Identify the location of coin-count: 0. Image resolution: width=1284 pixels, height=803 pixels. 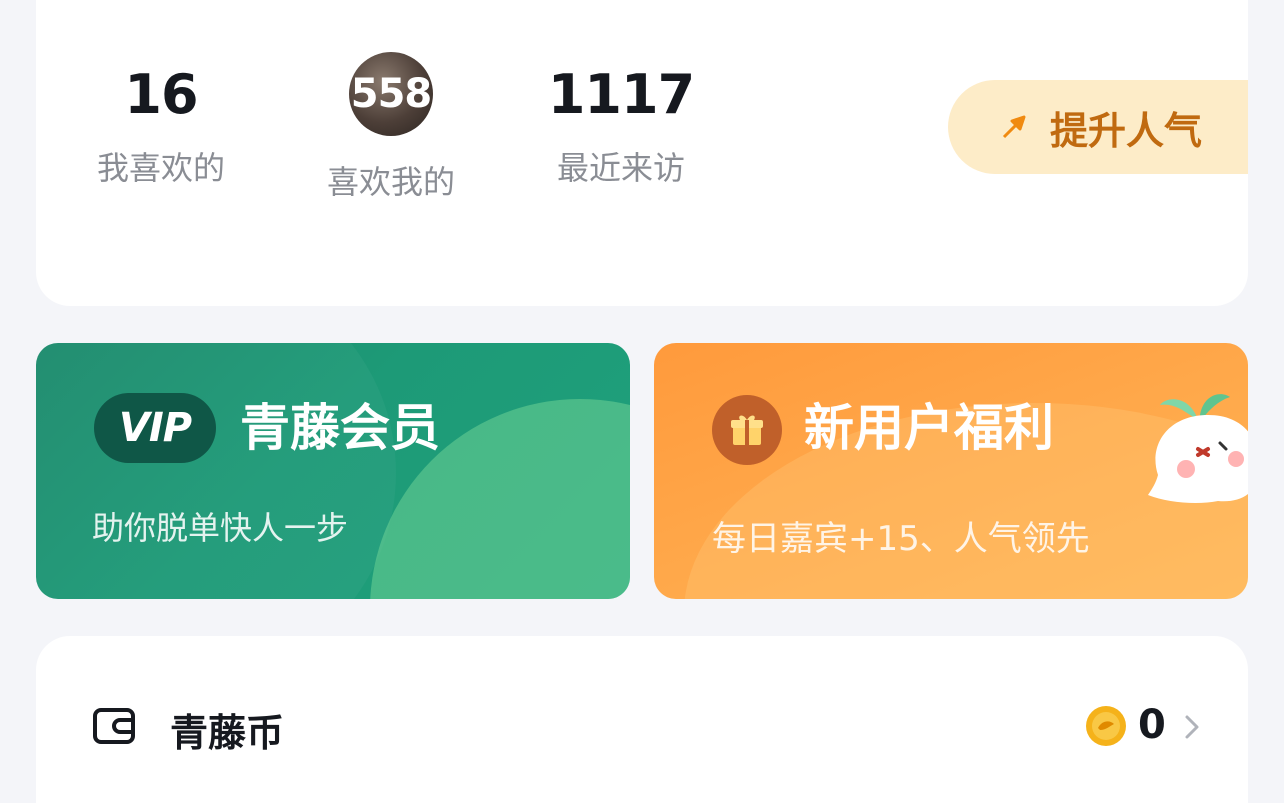
(1152, 725).